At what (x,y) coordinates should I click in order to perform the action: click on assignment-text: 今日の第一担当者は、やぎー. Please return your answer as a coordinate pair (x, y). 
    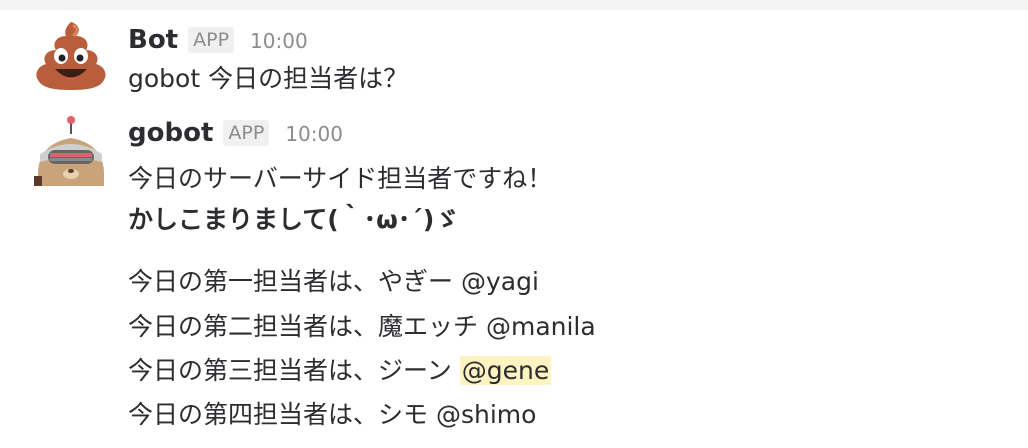
    Looking at the image, I should click on (291, 281).